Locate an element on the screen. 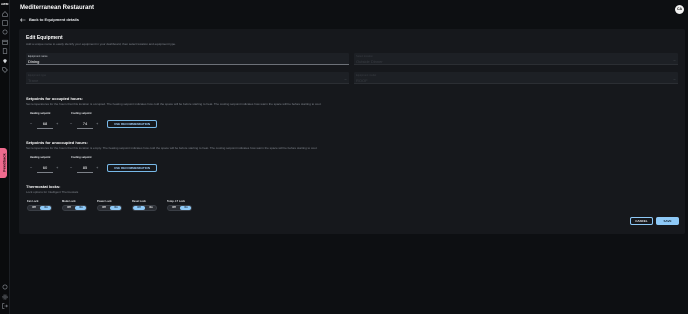  fan-lock-label: Fan Lock is located at coordinates (33, 201).